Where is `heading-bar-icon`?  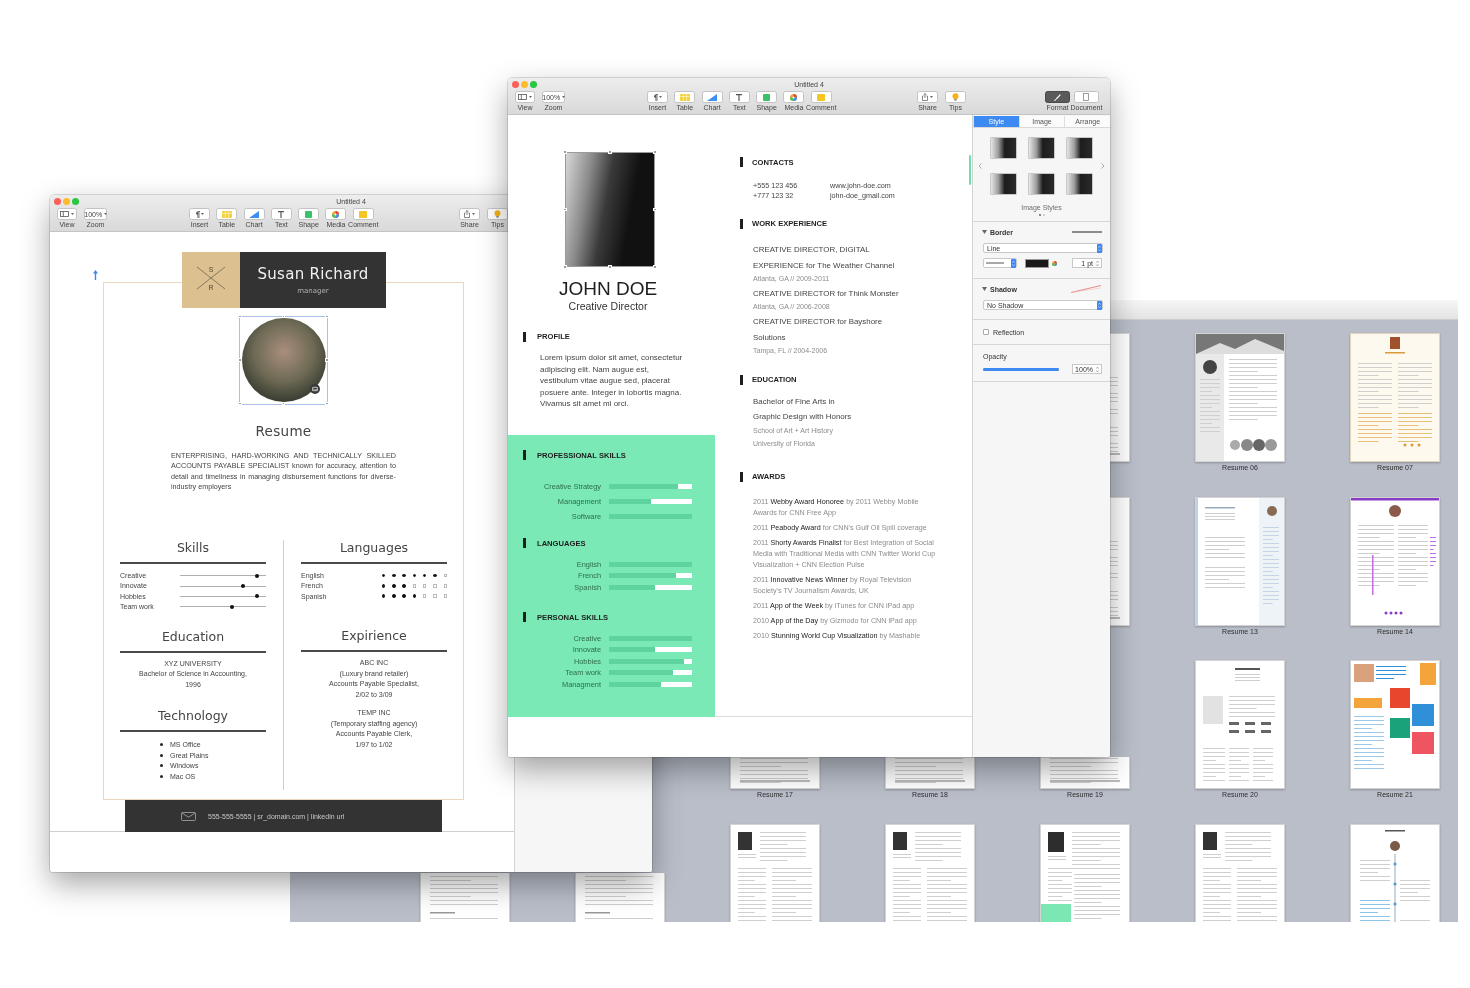
heading-bar-icon is located at coordinates (524, 543).